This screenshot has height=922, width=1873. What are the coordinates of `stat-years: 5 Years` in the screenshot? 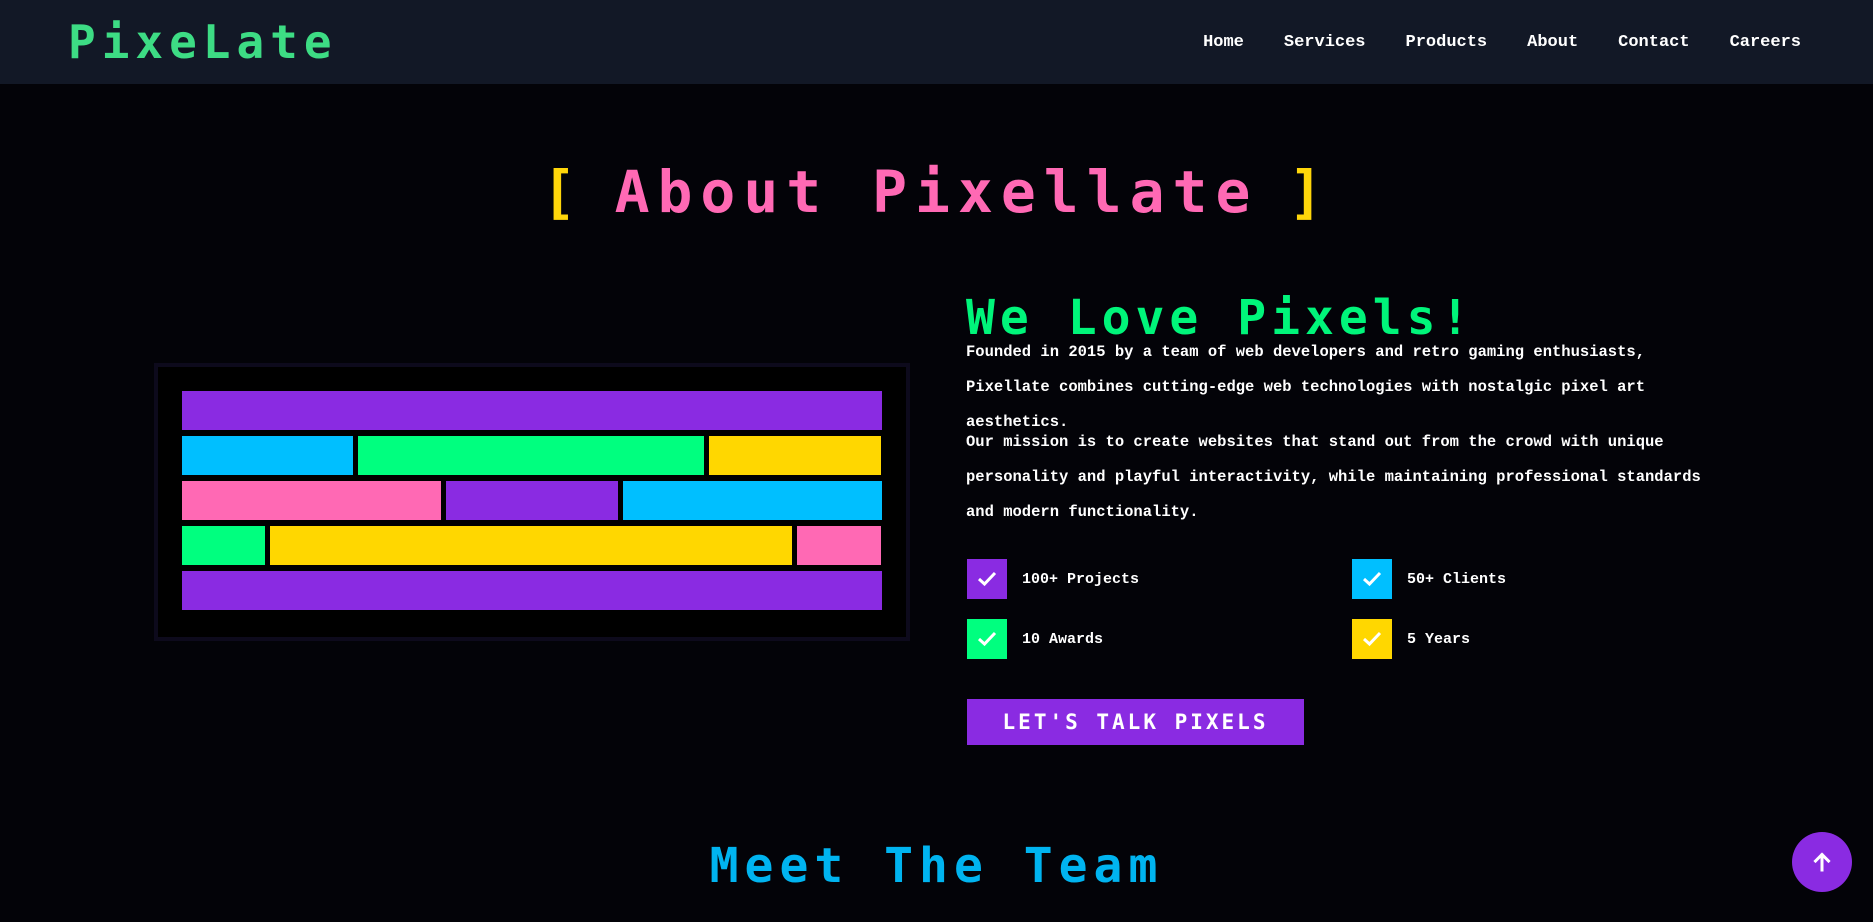 It's located at (1411, 639).